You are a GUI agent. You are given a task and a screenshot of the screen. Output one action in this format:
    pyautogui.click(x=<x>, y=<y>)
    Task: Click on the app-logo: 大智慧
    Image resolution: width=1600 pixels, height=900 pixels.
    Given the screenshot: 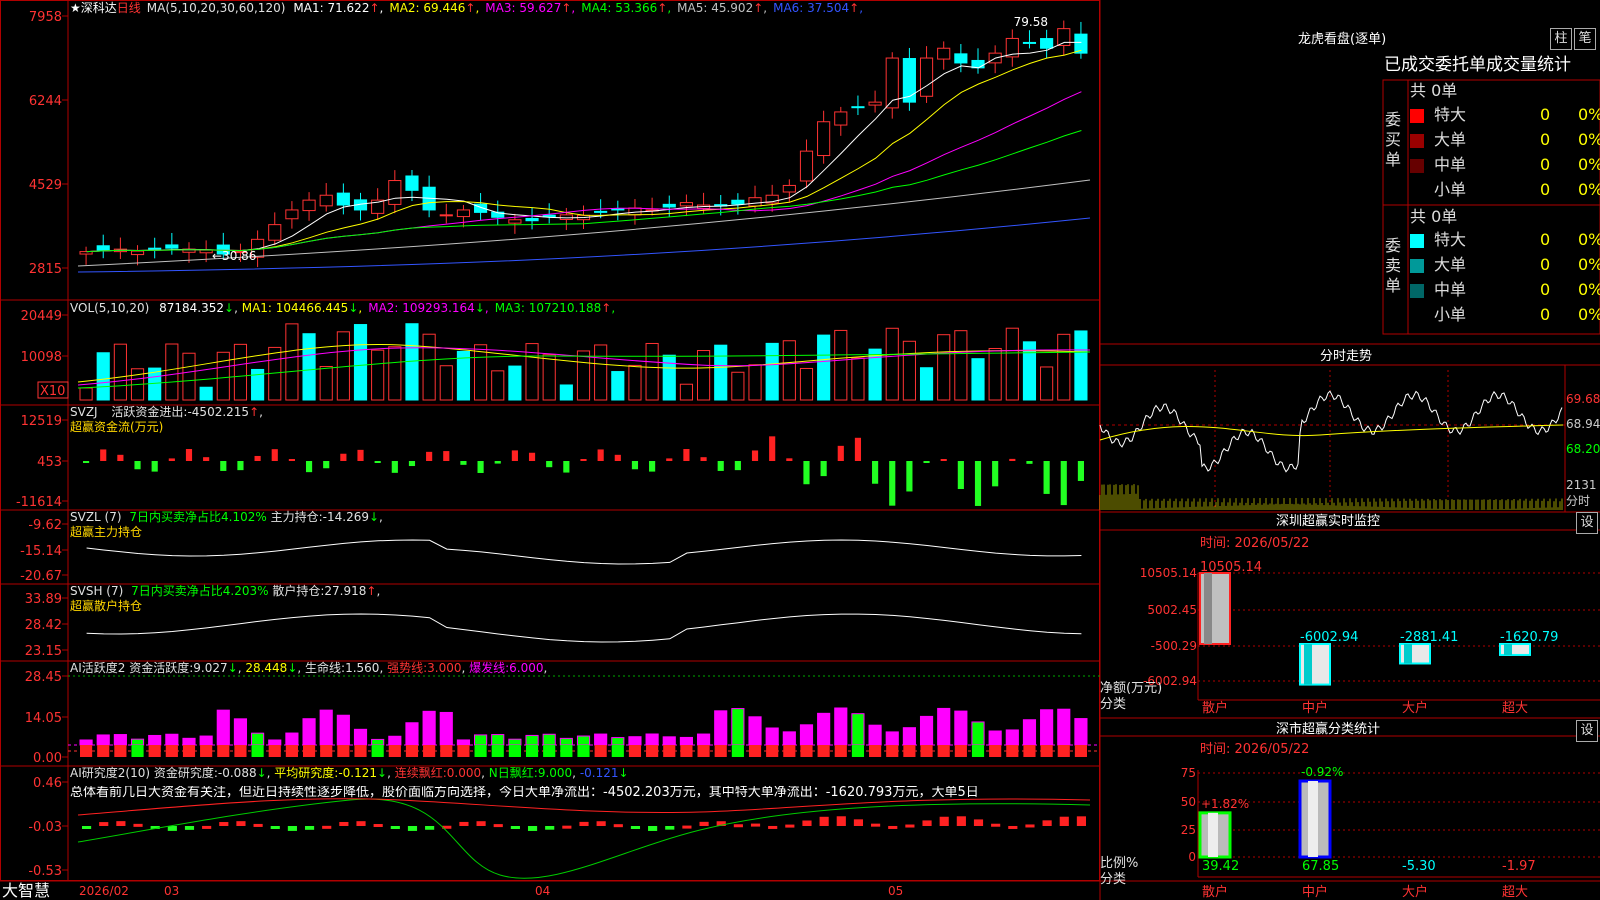 What is the action you would take?
    pyautogui.click(x=26, y=890)
    